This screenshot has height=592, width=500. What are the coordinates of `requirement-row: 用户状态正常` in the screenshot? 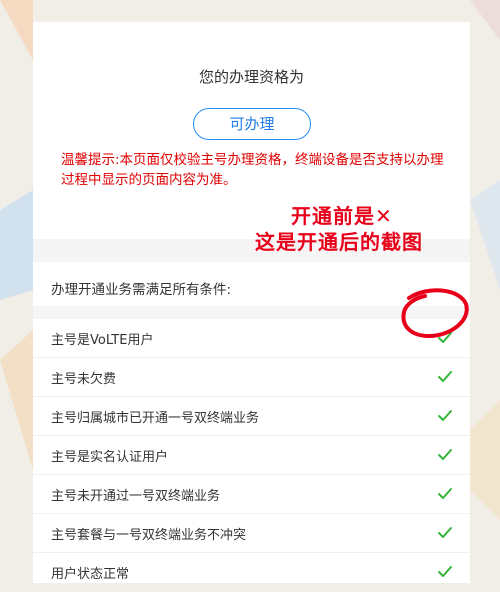 It's located at (251, 572).